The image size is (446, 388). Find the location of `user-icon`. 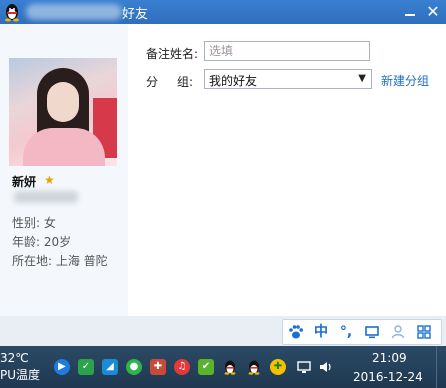

user-icon is located at coordinates (398, 332).